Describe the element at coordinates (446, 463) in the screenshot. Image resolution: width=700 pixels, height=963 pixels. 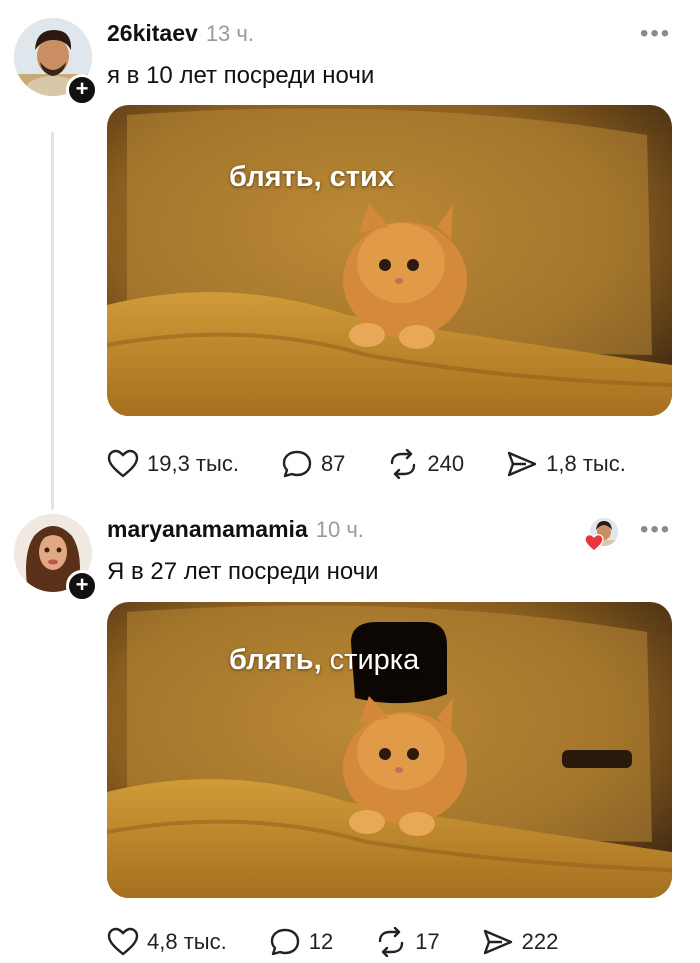
I see `repost-count: 240` at that location.